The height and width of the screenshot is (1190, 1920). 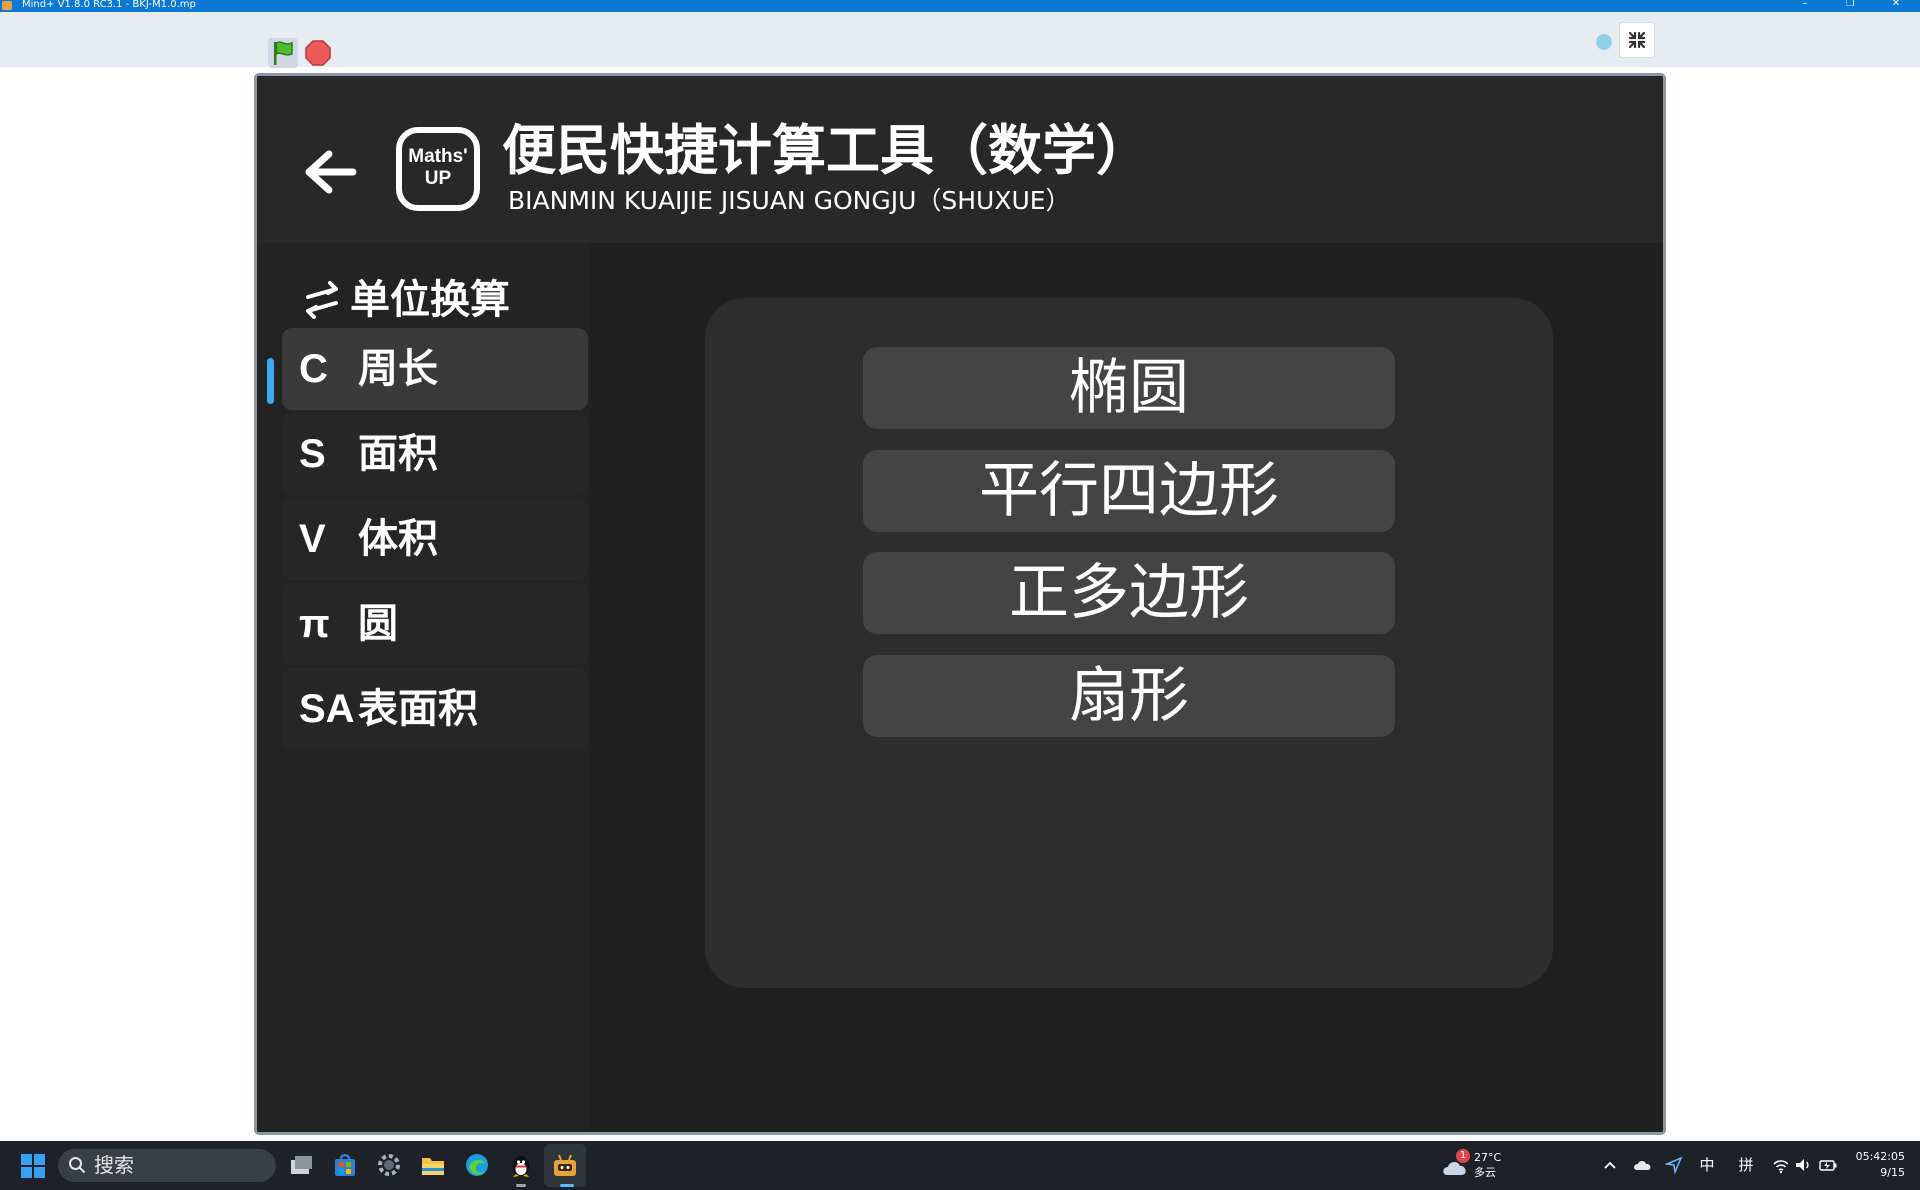 I want to click on sidebar-item-label: 表面积, so click(x=418, y=709).